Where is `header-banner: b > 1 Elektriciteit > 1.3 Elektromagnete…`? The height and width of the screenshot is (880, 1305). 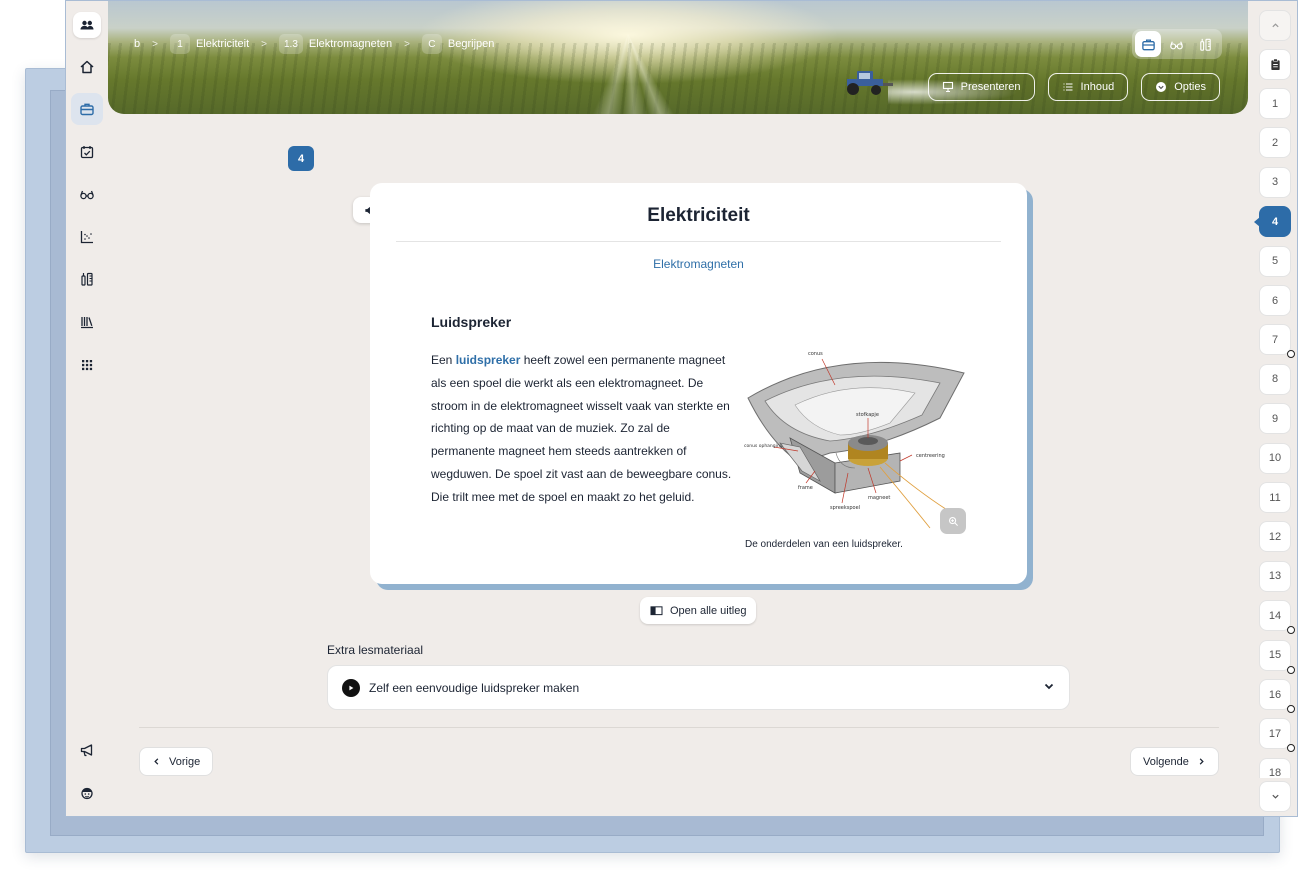 header-banner: b > 1 Elektriciteit > 1.3 Elektromagnete… is located at coordinates (678, 57).